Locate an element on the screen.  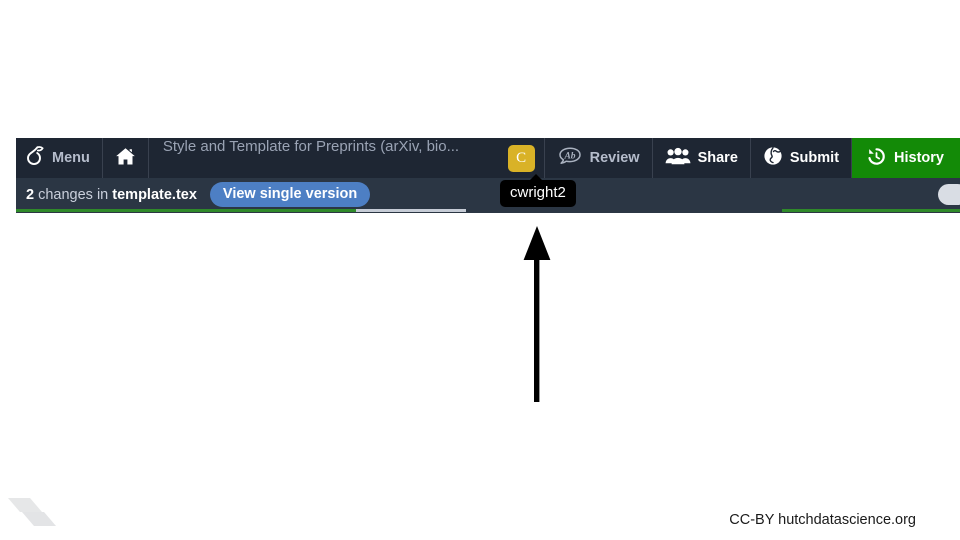
collaborator-avatar-cell: C is located at coordinates (522, 158).